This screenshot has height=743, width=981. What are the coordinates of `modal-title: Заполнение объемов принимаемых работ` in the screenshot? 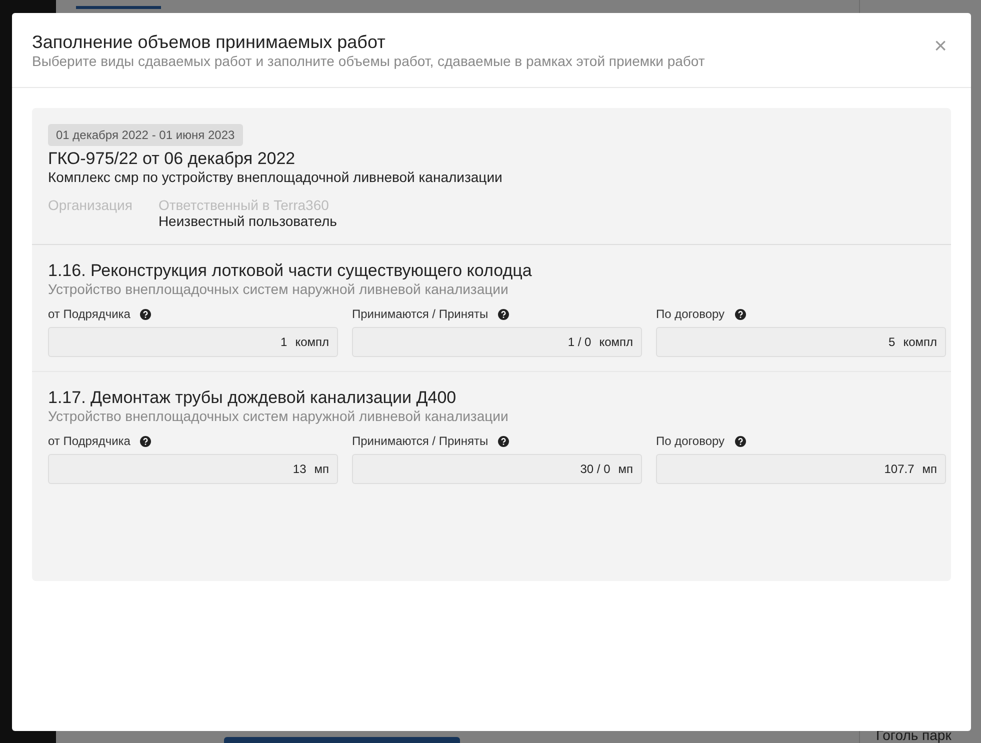 It's located at (209, 42).